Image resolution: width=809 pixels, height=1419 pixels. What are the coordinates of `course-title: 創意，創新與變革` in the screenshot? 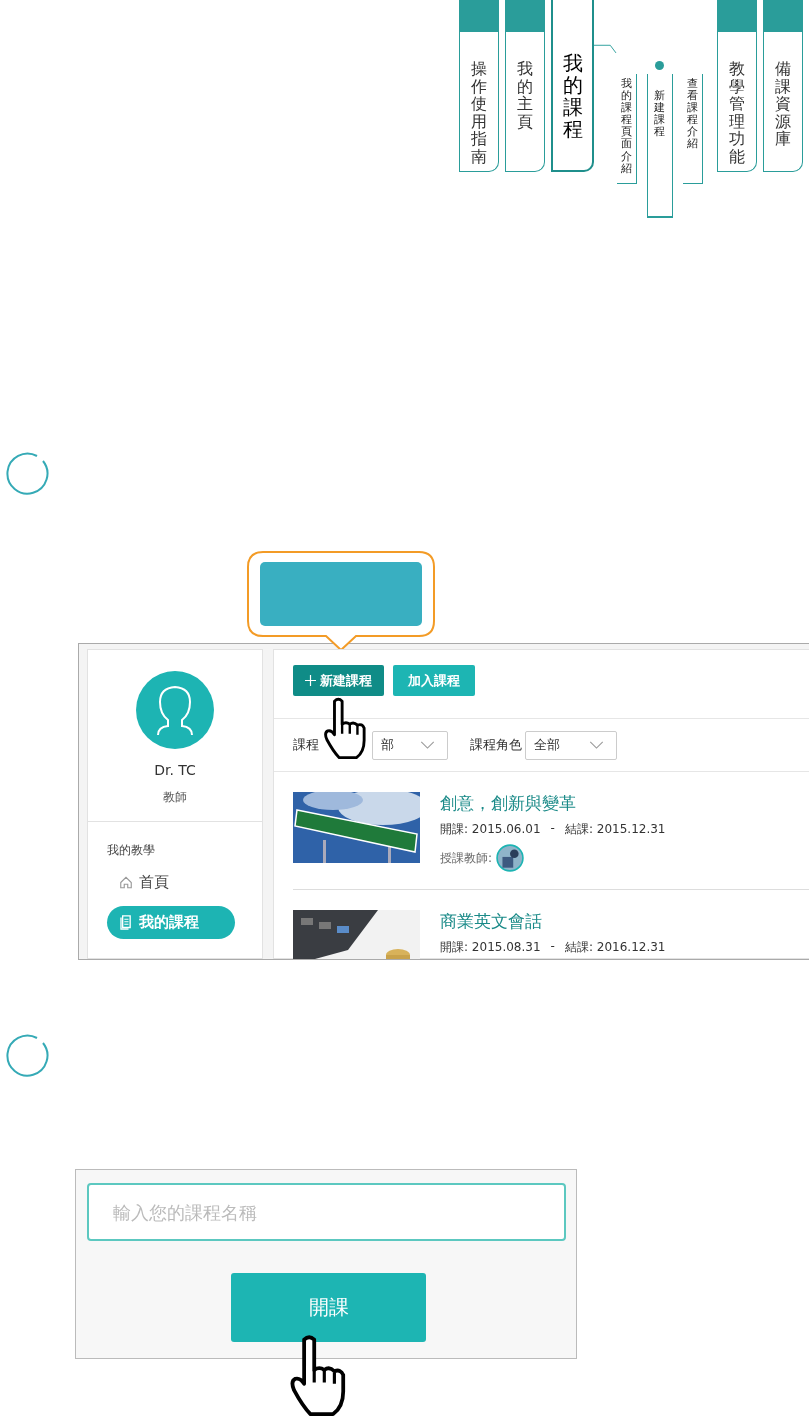 It's located at (553, 803).